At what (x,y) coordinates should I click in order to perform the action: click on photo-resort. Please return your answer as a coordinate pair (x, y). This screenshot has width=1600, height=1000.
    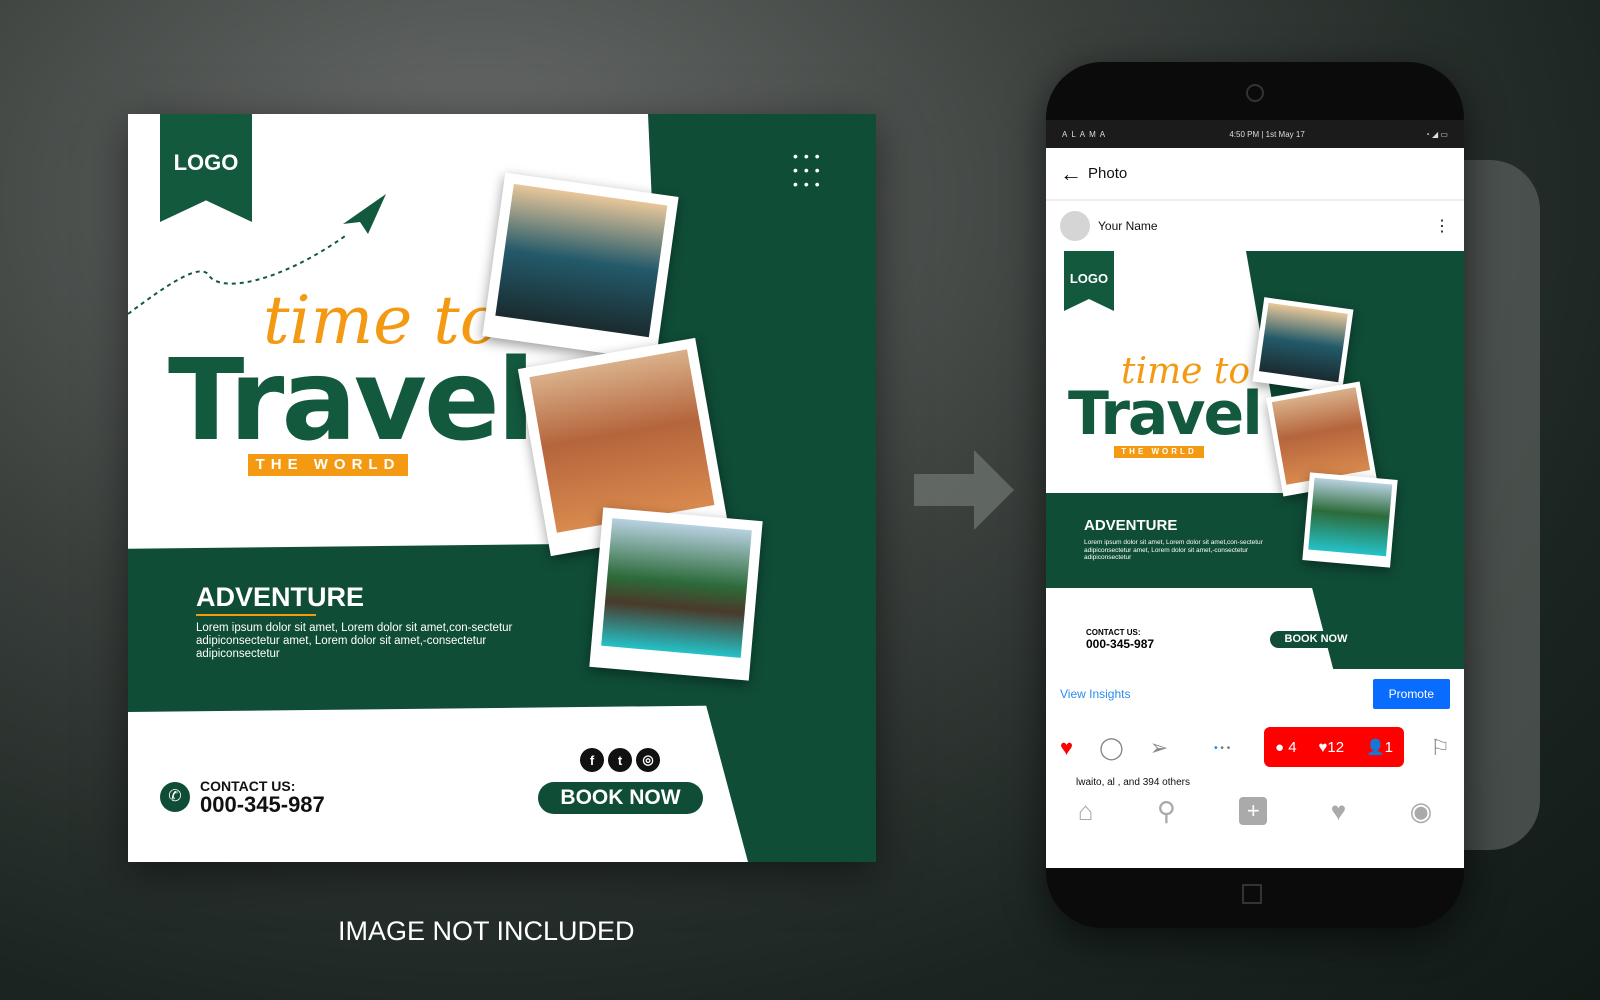
    Looking at the image, I should click on (676, 594).